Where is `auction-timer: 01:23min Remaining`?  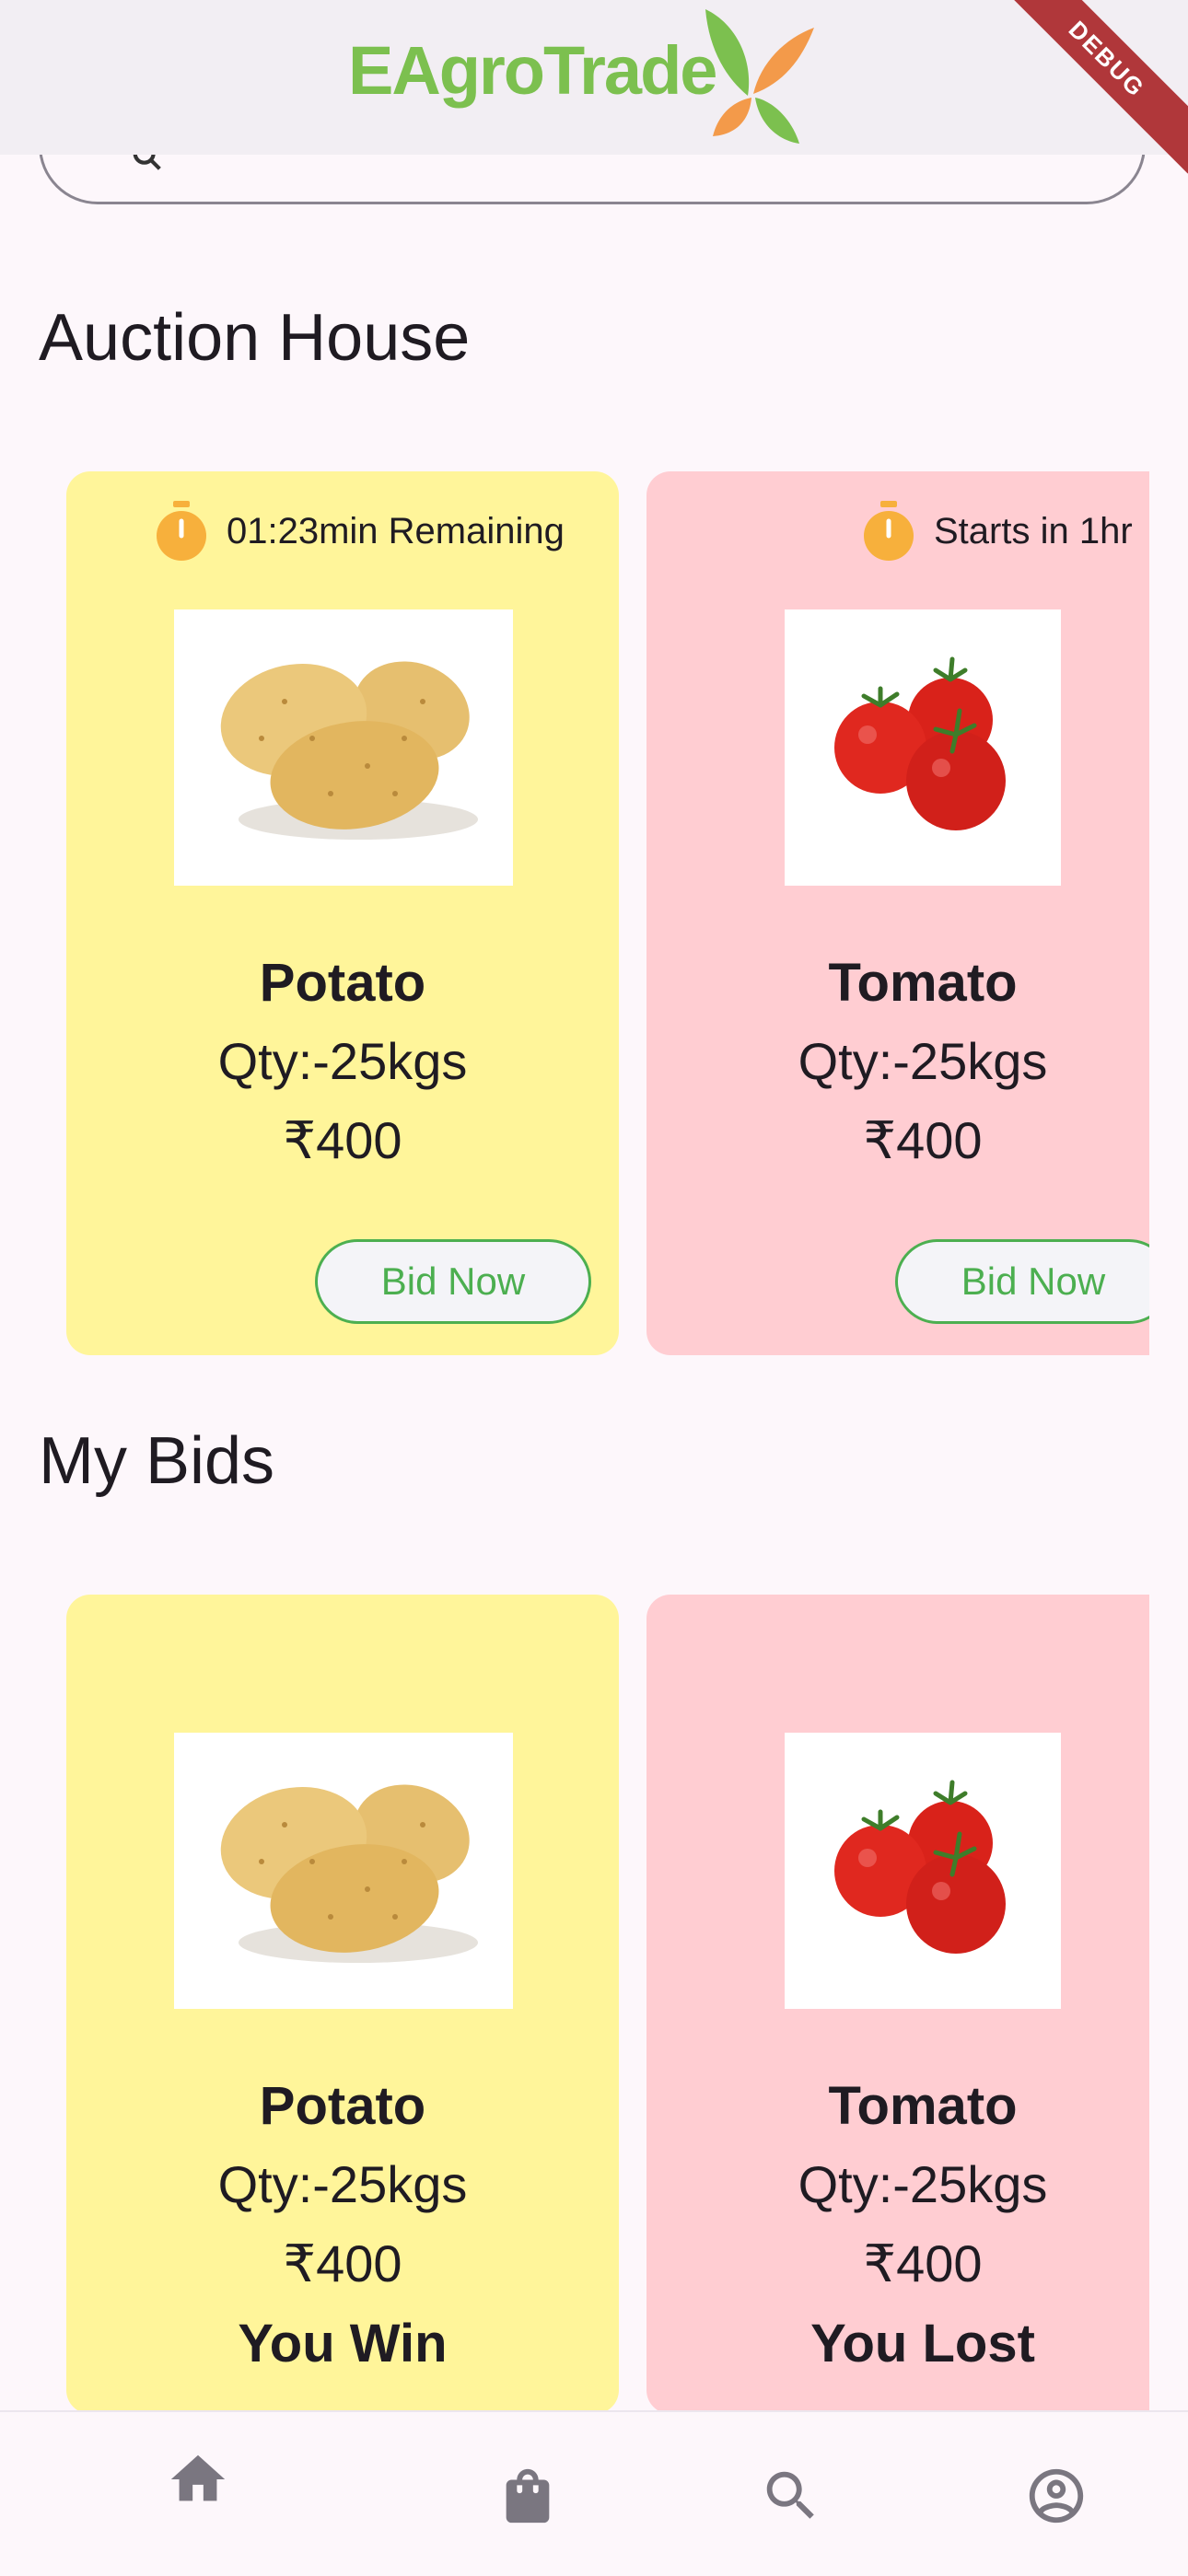 auction-timer: 01:23min Remaining is located at coordinates (360, 531).